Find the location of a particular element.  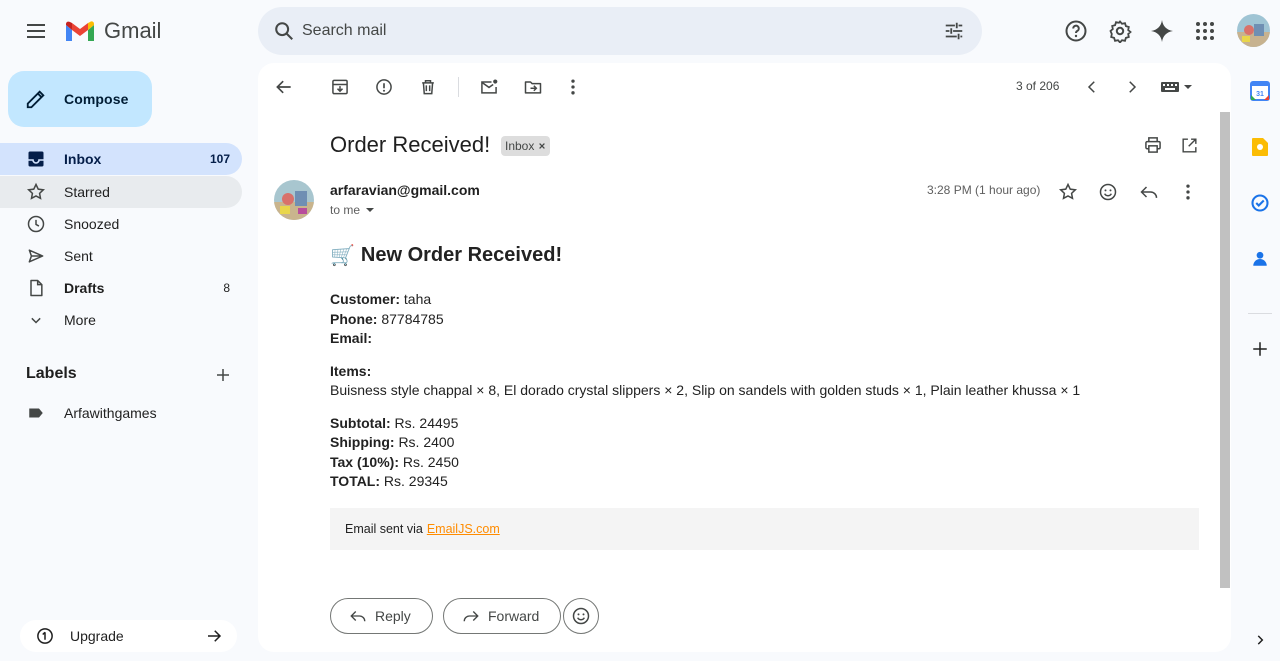

tasks-app-button is located at coordinates (1260, 203).